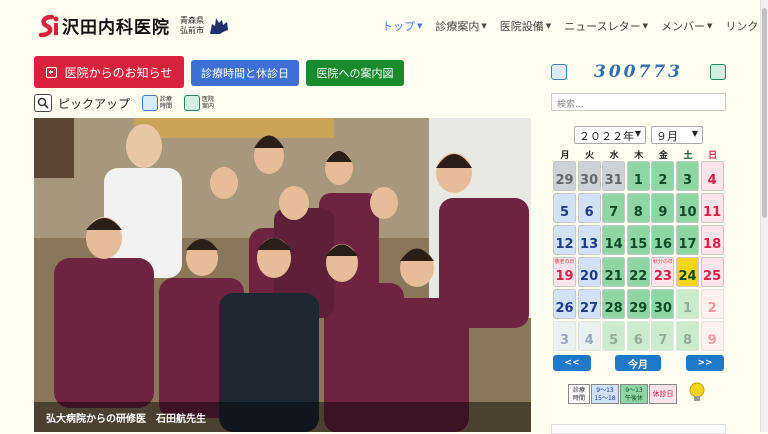 The height and width of the screenshot is (434, 768). Describe the element at coordinates (687, 208) in the screenshot. I see `calendar-day: 10` at that location.